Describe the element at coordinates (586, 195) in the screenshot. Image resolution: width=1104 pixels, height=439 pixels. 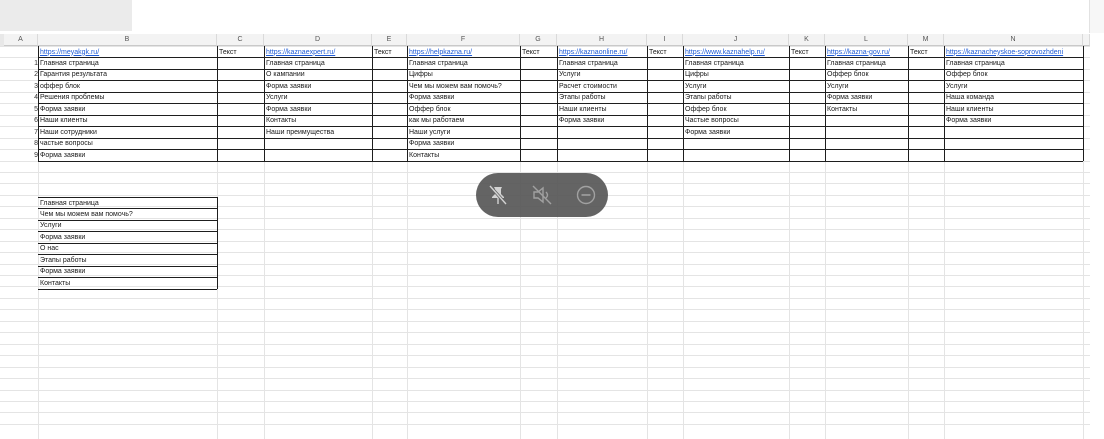
I see `minimize-icon` at that location.